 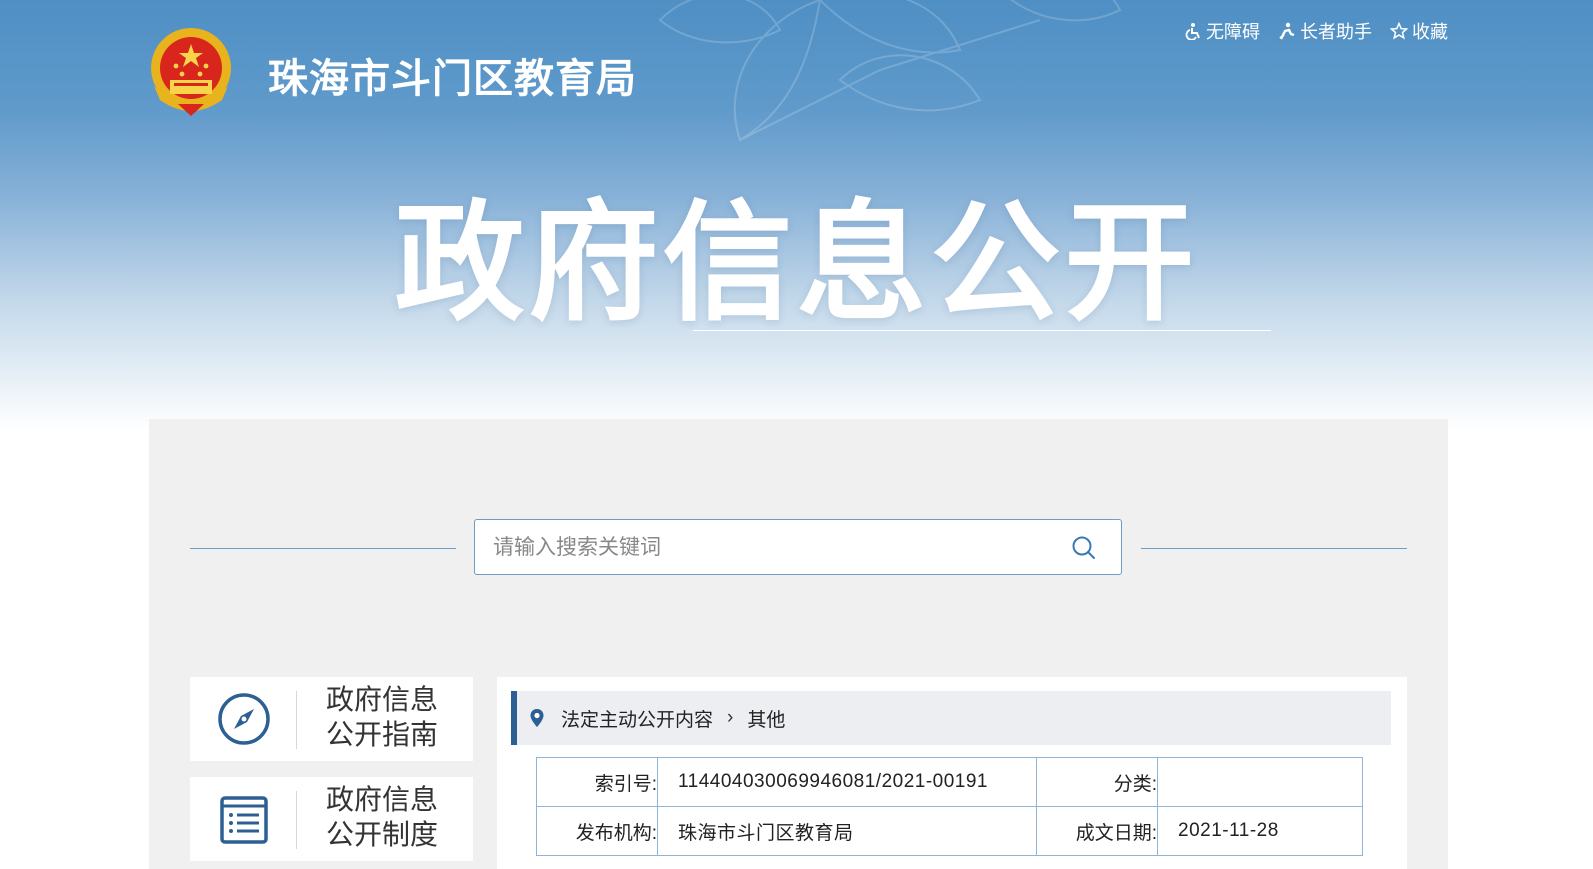 I want to click on hero-title: 政府信息公开, so click(x=796, y=263).